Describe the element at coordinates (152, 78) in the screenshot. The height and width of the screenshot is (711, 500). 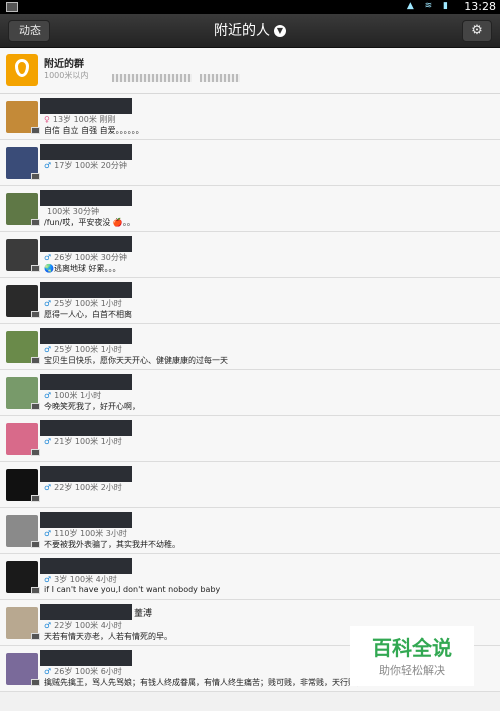
I see `group-preview-blurred` at that location.